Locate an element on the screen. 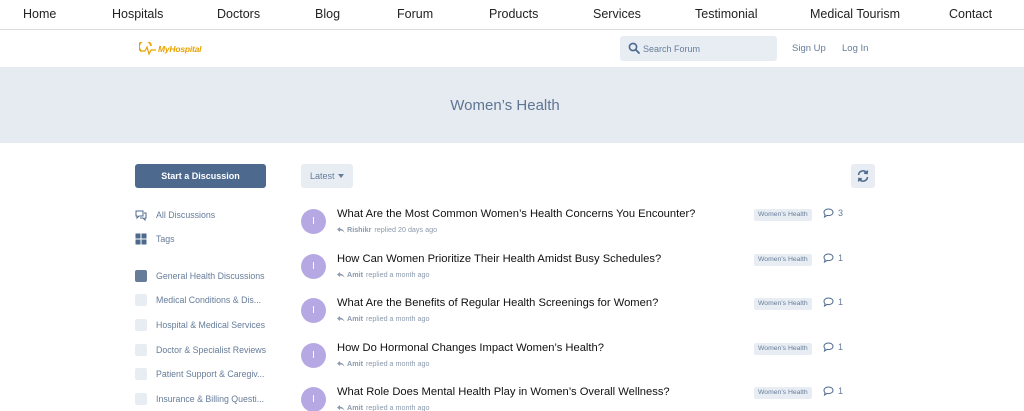 This screenshot has height=411, width=1024. start-discussion-button: Start a Discussion is located at coordinates (200, 176).